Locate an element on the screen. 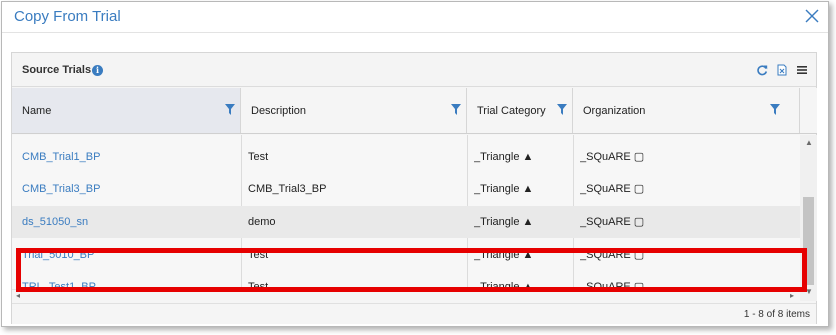  column-label: Description is located at coordinates (279, 111).